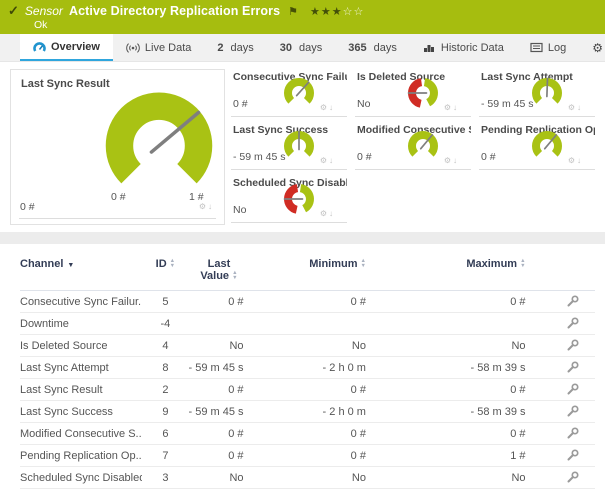 This screenshot has height=489, width=605. What do you see at coordinates (165, 411) in the screenshot?
I see `cell-id: 9` at bounding box center [165, 411].